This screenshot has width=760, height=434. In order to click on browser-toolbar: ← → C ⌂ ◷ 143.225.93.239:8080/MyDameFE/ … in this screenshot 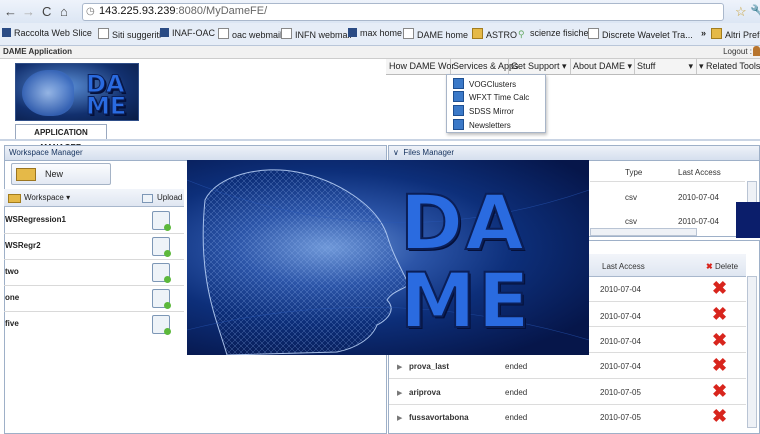, I will do `click(380, 11)`.